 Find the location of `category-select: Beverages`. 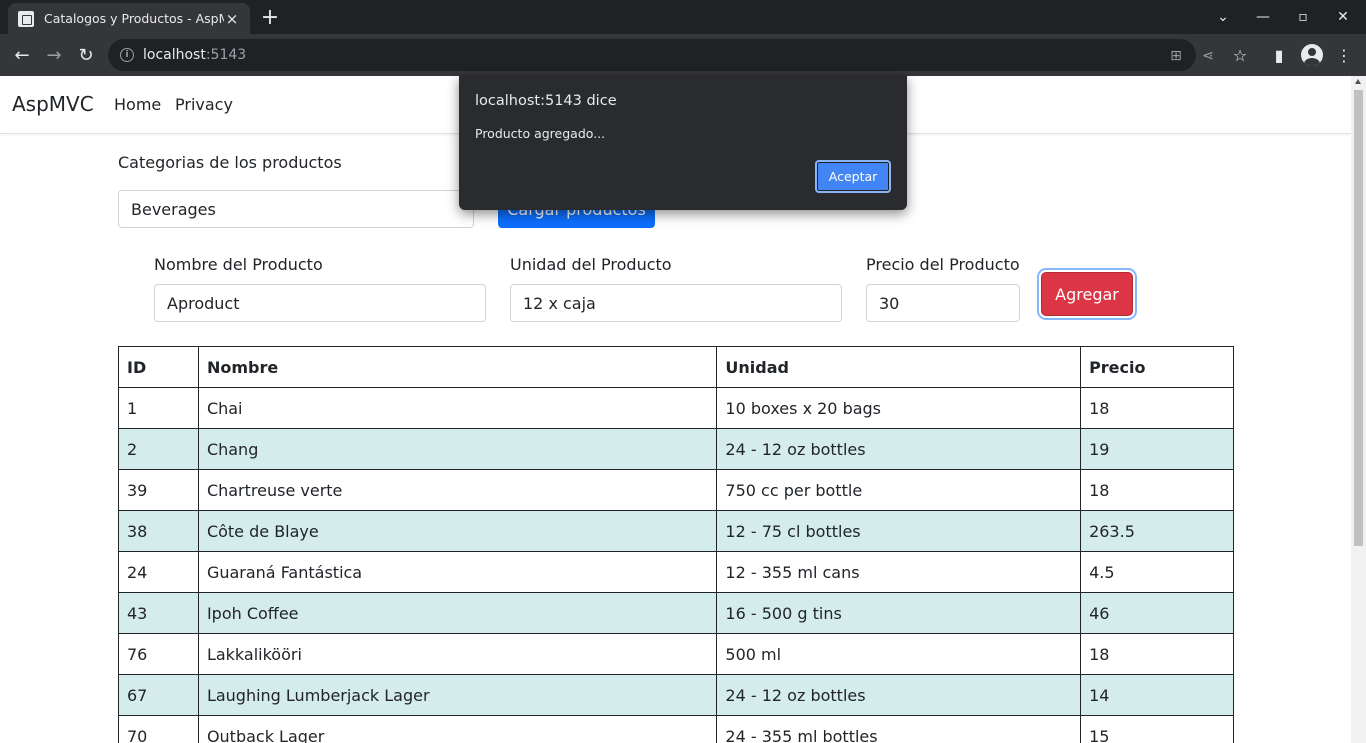

category-select: Beverages is located at coordinates (296, 209).